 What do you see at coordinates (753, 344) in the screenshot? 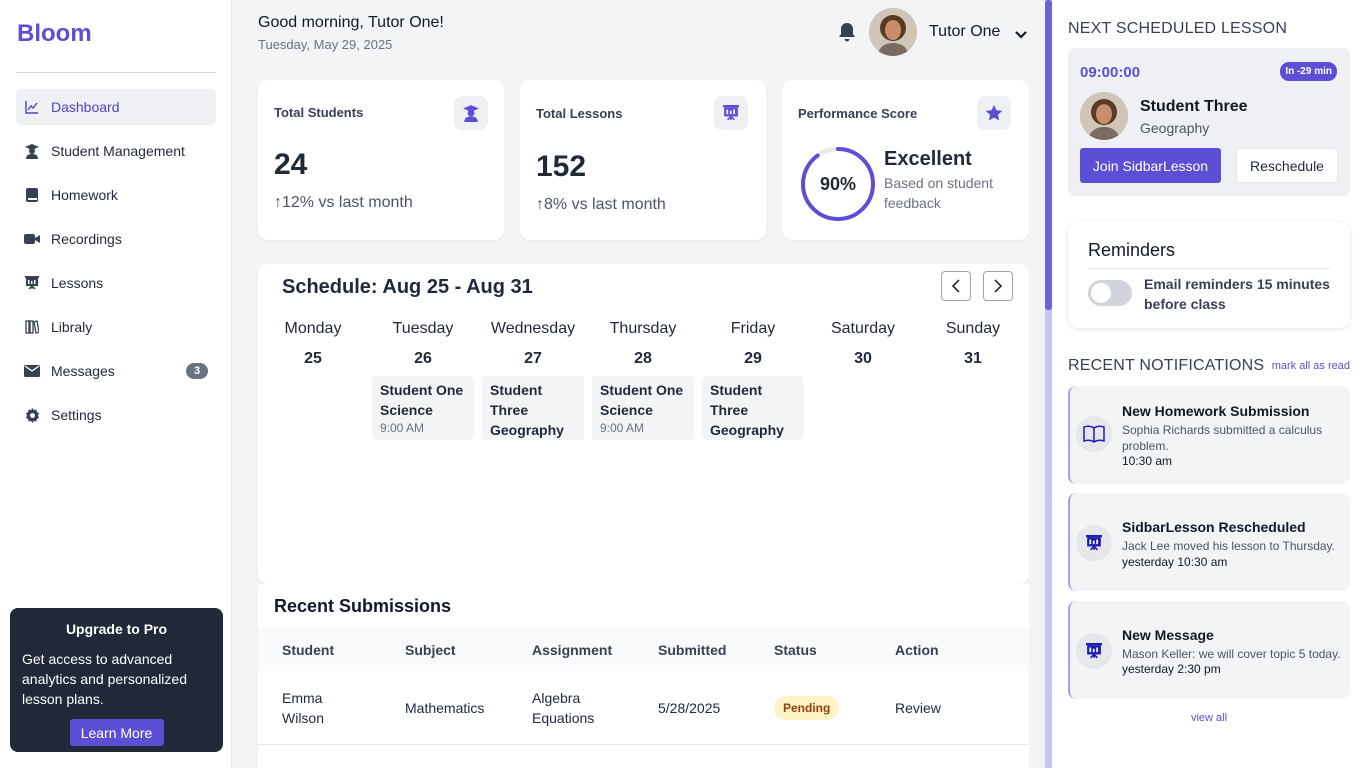
I see `day-column: Friday 29` at bounding box center [753, 344].